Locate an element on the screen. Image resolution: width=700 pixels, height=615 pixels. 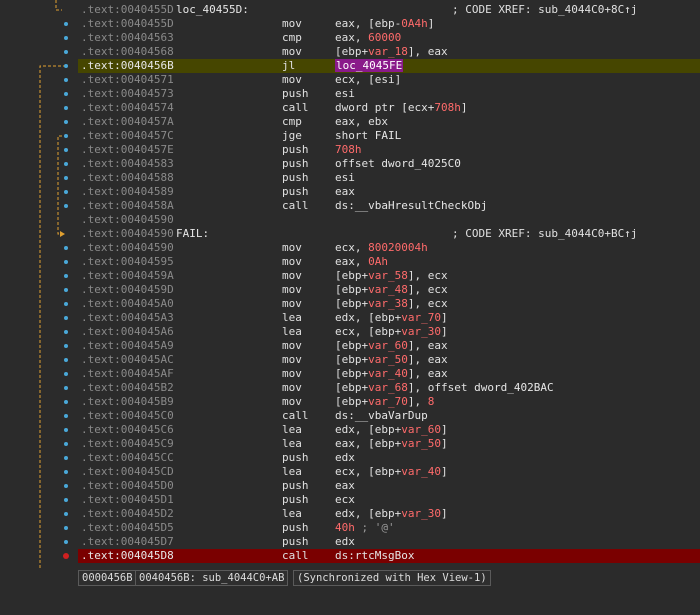
listing-line: .text:0040455D mov eax, [ebp-0A4h] is located at coordinates (389, 24).